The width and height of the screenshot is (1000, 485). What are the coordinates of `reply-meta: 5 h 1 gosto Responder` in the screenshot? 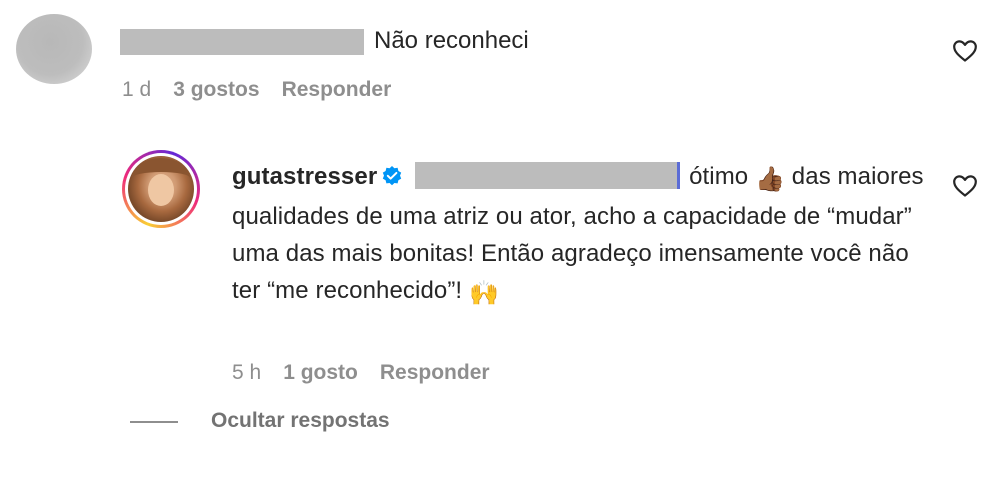 It's located at (372, 373).